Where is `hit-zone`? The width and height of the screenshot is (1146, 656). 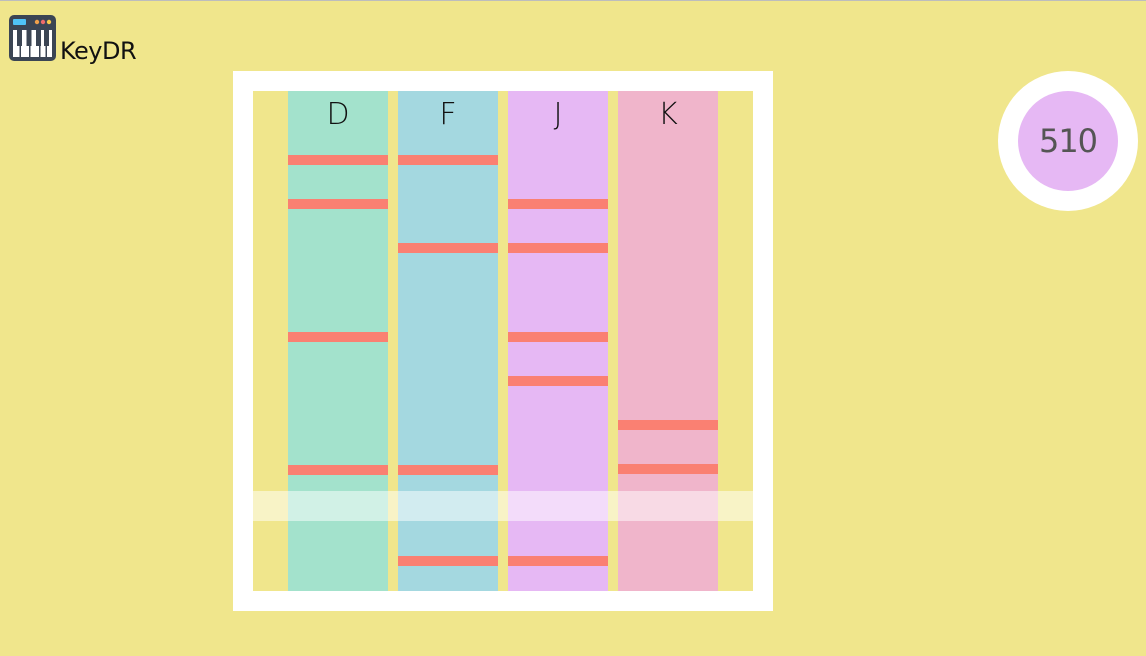 hit-zone is located at coordinates (503, 506).